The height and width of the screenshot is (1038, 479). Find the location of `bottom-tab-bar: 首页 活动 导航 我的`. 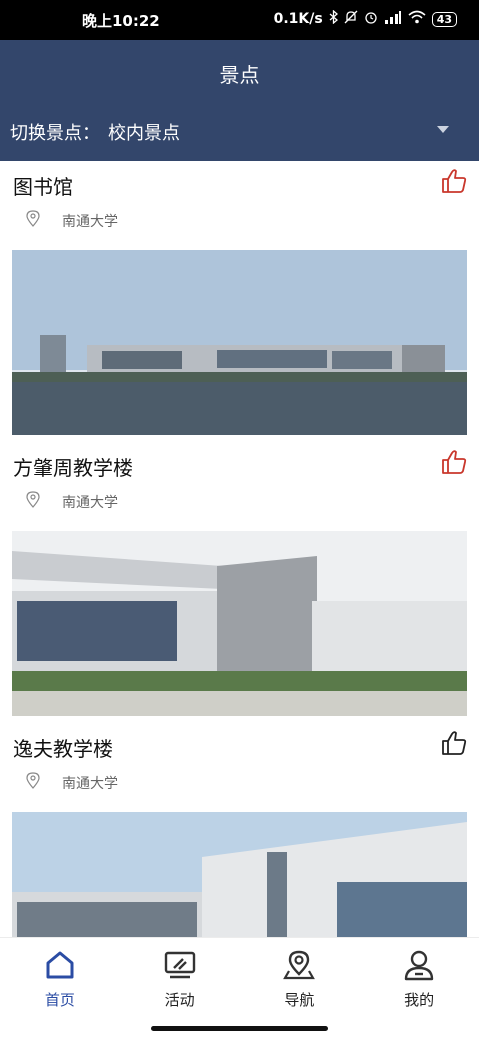

bottom-tab-bar: 首页 活动 导航 我的 is located at coordinates (239, 977).